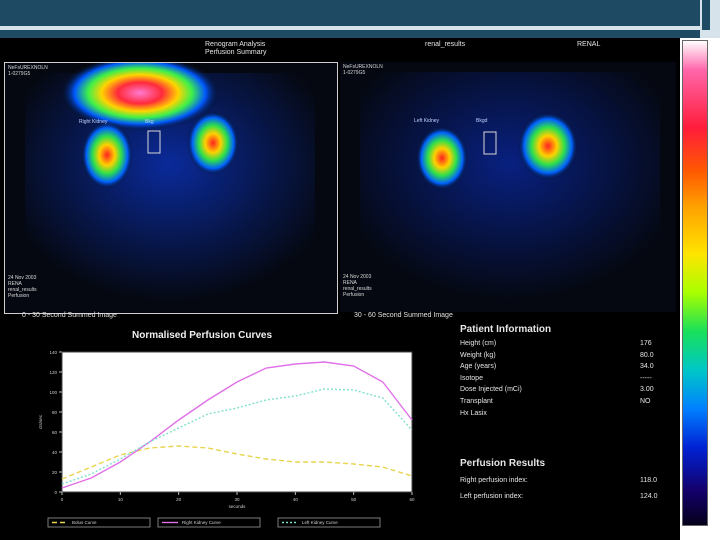 The width and height of the screenshot is (720, 540). What do you see at coordinates (53, 352) in the screenshot?
I see `y-tick-label: 140` at bounding box center [53, 352].